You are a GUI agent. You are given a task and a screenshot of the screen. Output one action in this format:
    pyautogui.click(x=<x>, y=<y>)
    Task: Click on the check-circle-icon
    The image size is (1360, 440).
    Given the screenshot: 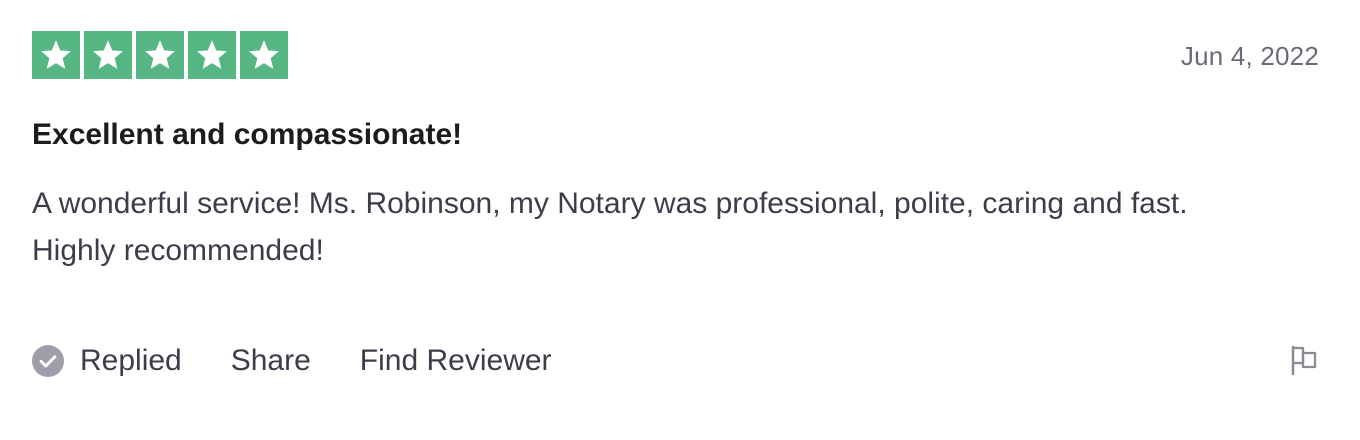 What is the action you would take?
    pyautogui.click(x=48, y=361)
    